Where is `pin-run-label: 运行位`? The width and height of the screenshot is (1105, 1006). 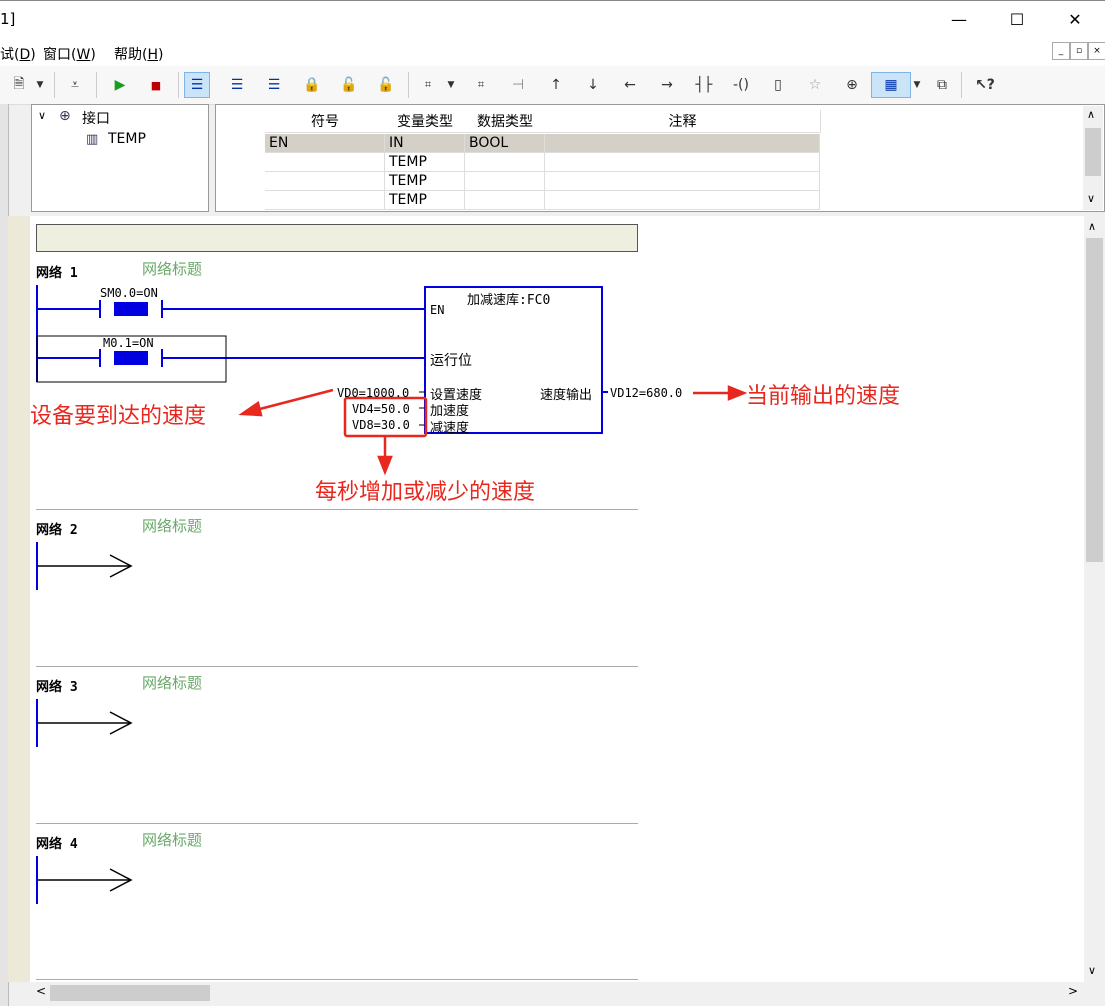
pin-run-label: 运行位 is located at coordinates (451, 361).